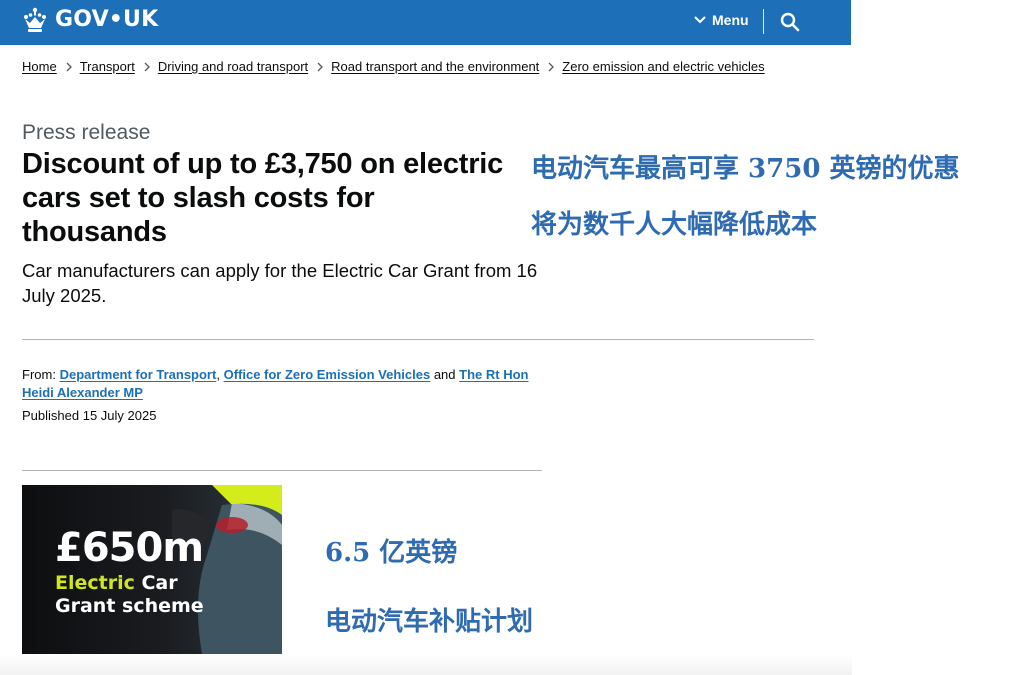  What do you see at coordinates (129, 606) in the screenshot?
I see `hero-grant-scheme-text: Grant scheme` at bounding box center [129, 606].